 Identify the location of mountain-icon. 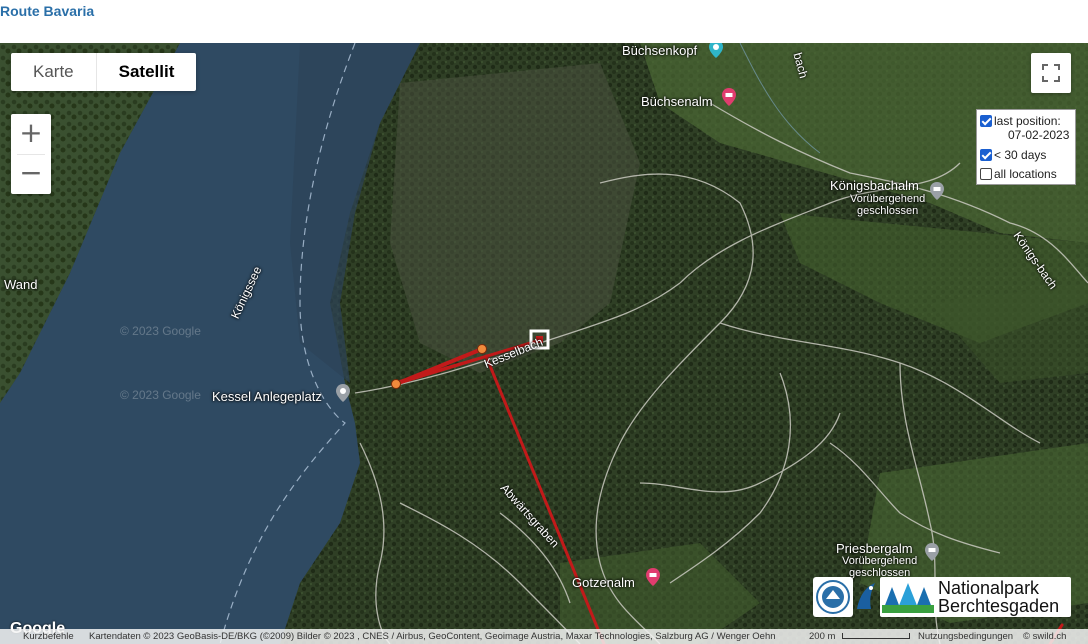
(908, 598).